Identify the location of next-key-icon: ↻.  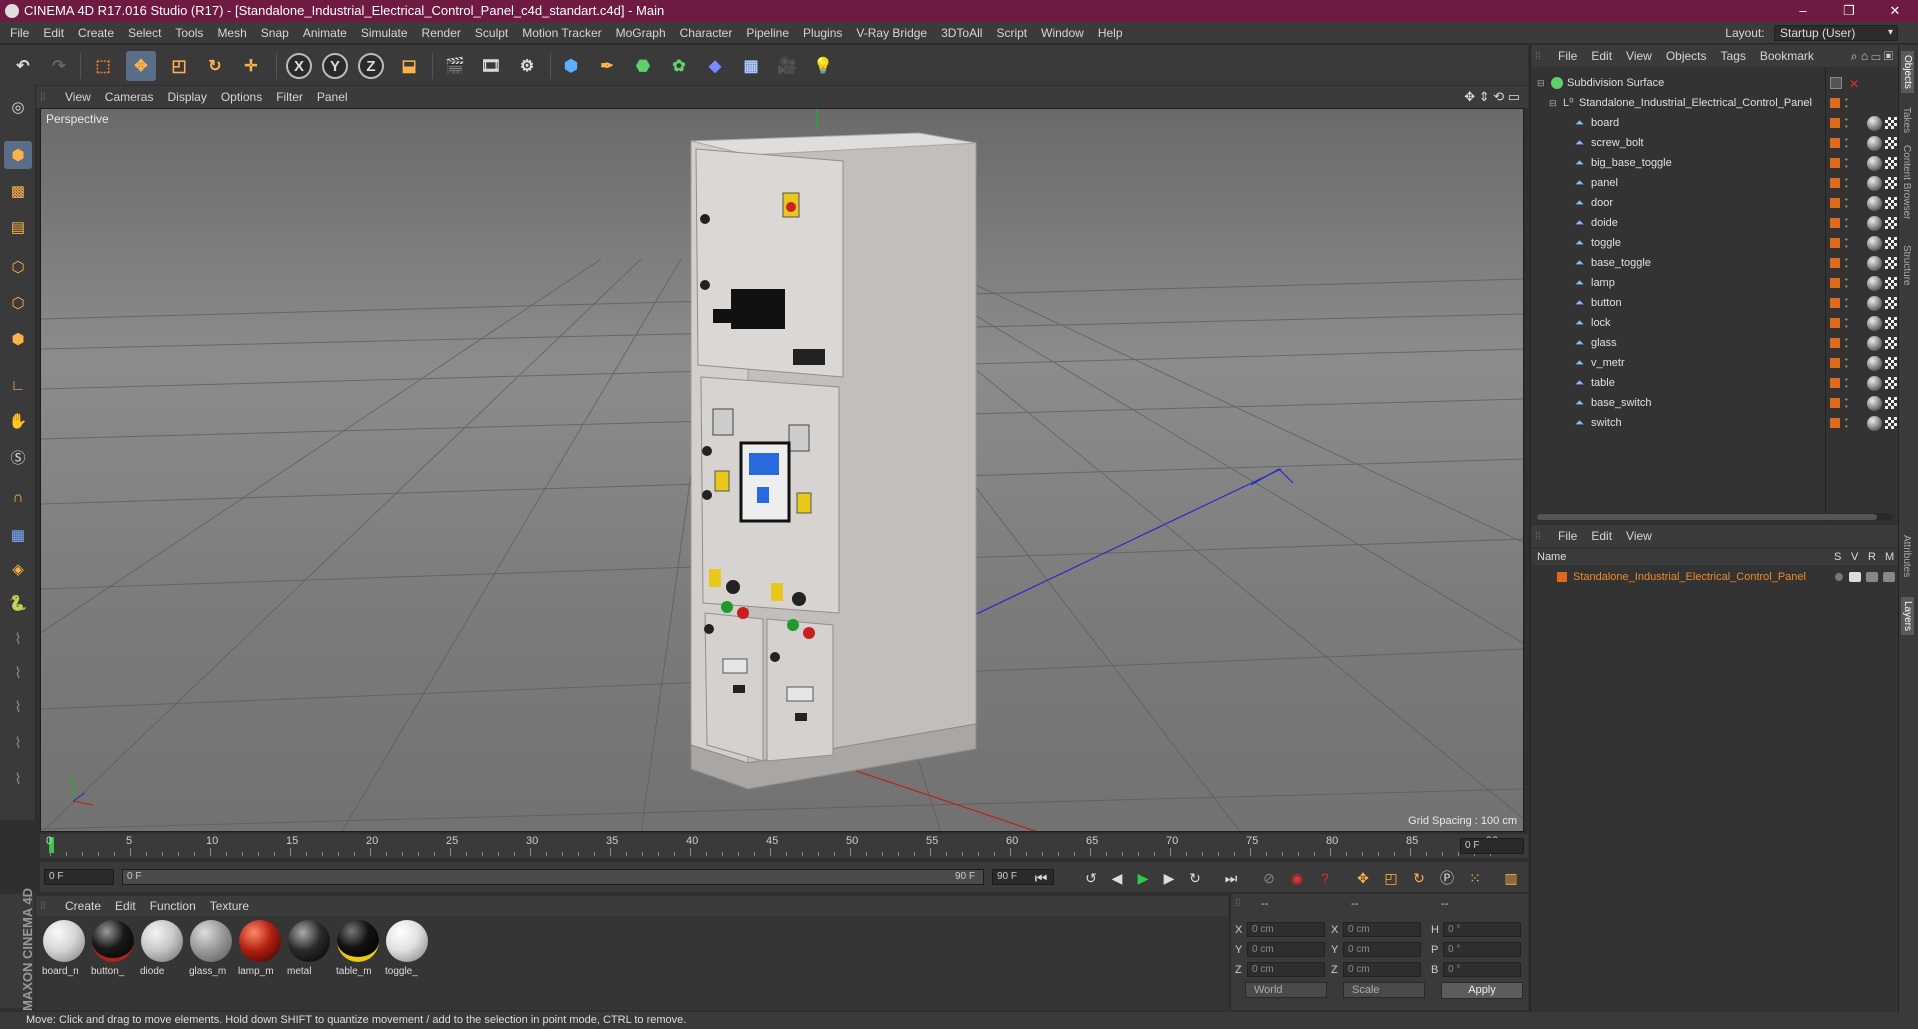
(1195, 878).